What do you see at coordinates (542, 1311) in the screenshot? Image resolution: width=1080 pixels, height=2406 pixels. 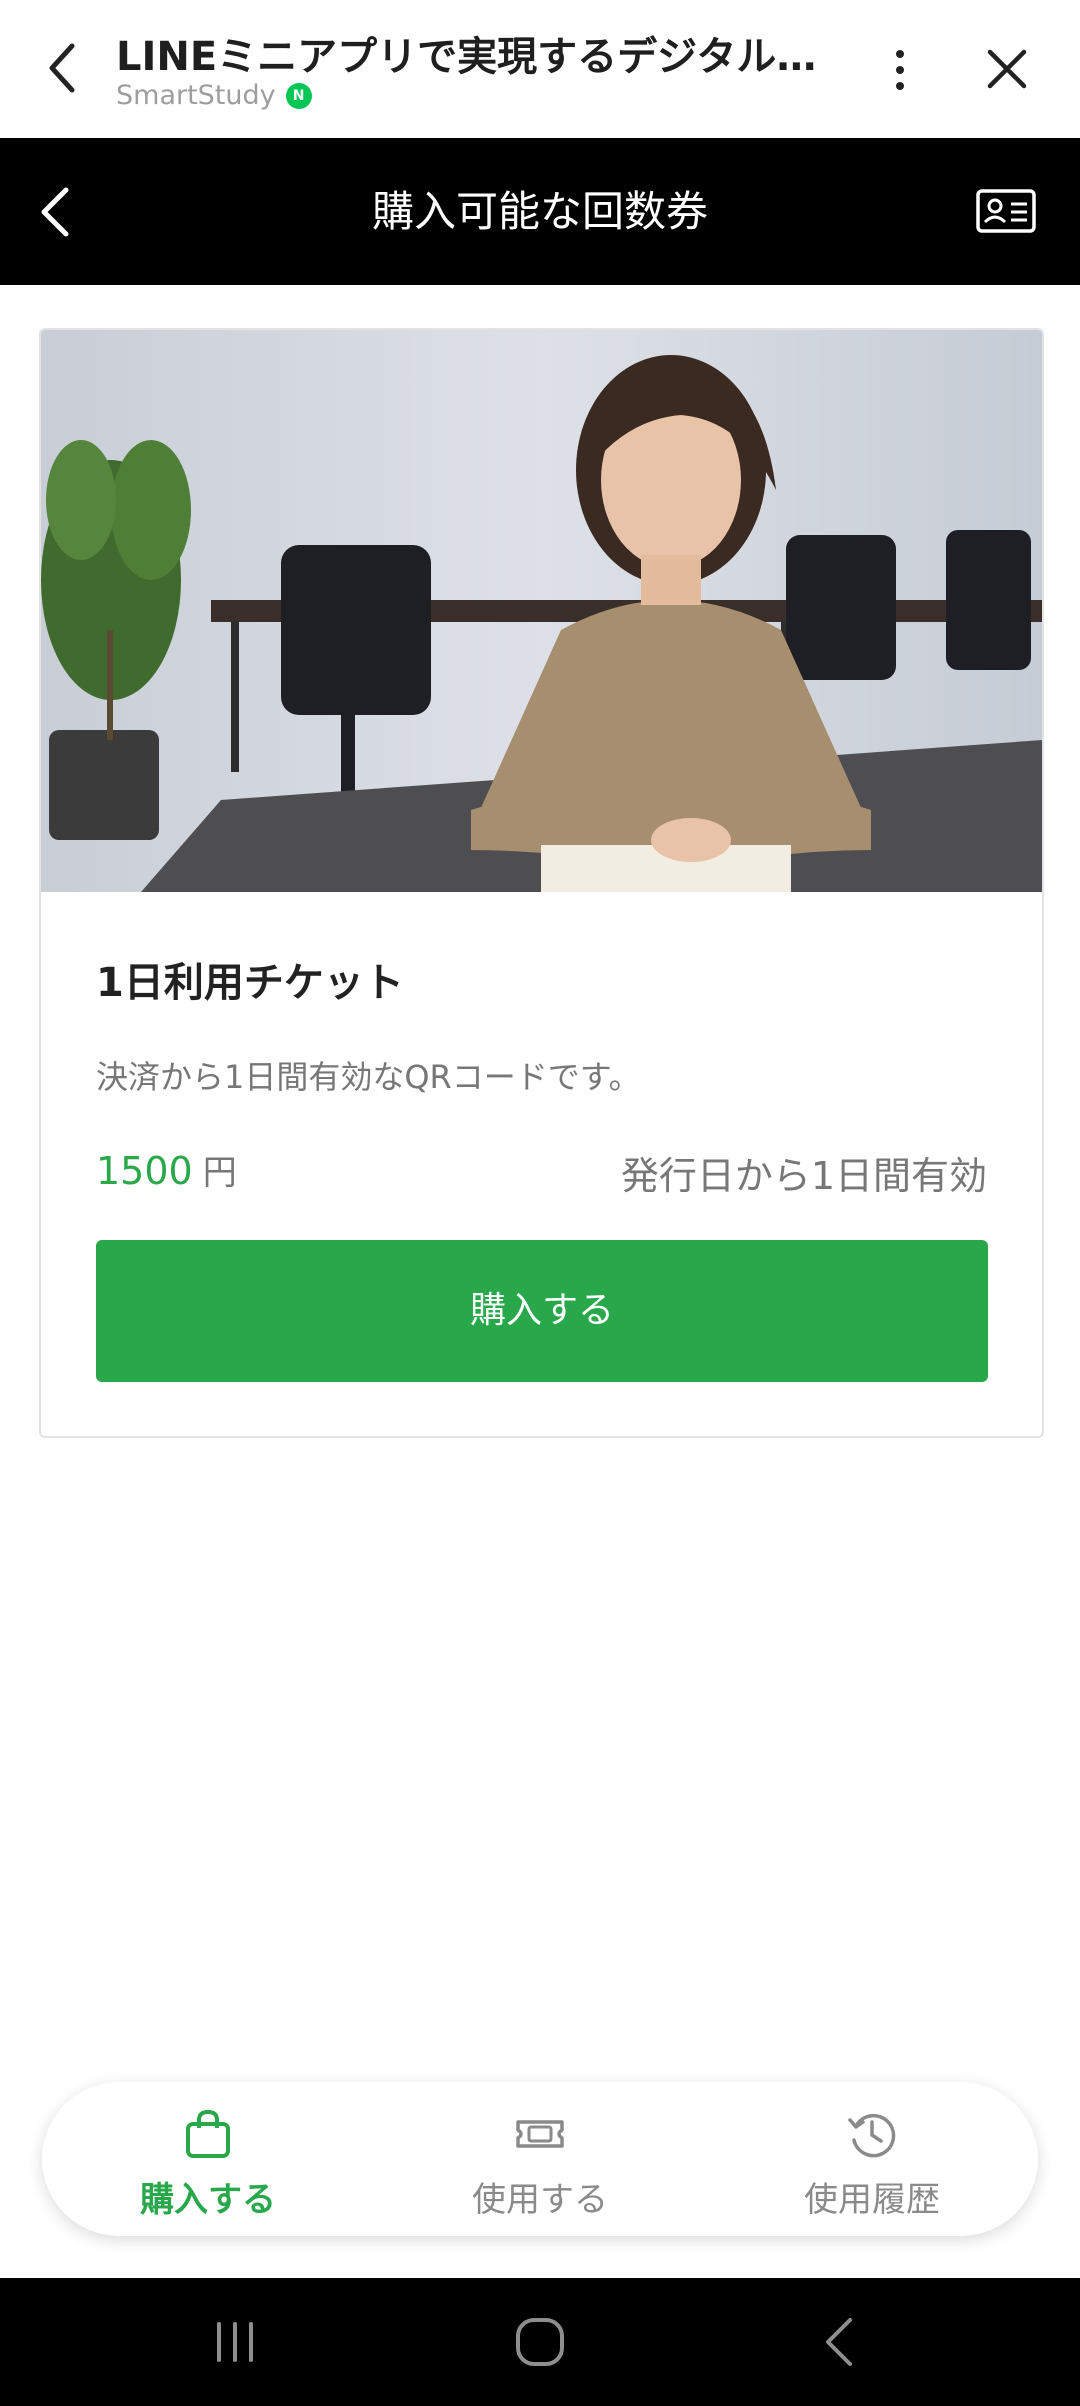 I see `buy-button: 購入する` at bounding box center [542, 1311].